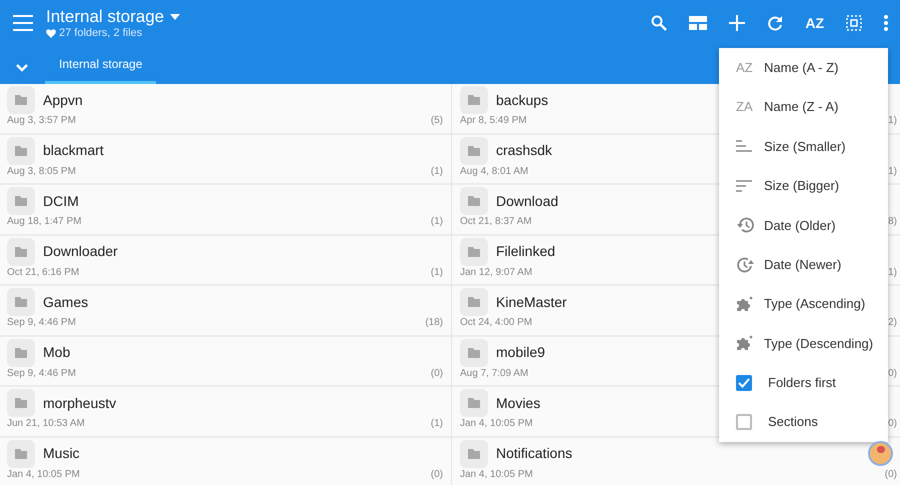  I want to click on more-icon, so click(886, 23).